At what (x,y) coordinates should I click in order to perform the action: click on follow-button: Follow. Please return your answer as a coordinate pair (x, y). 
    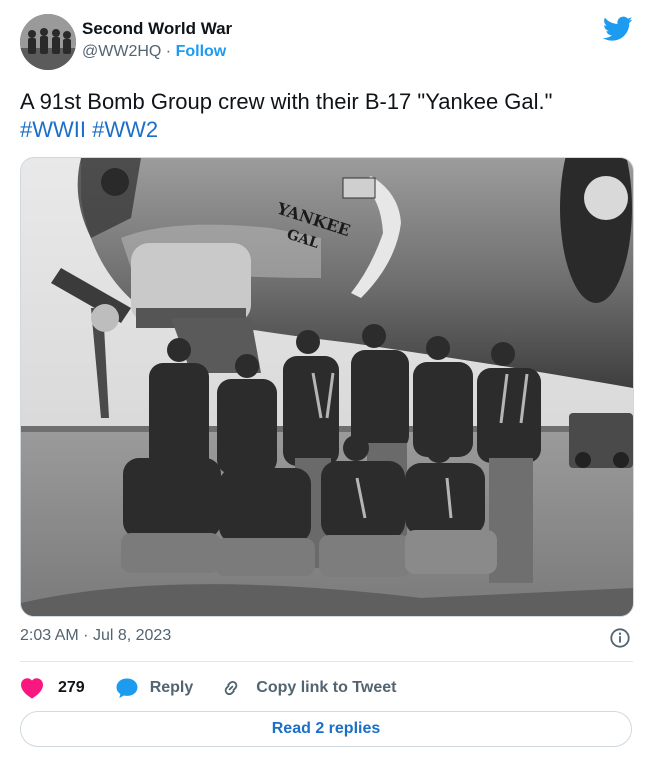
    Looking at the image, I should click on (201, 51).